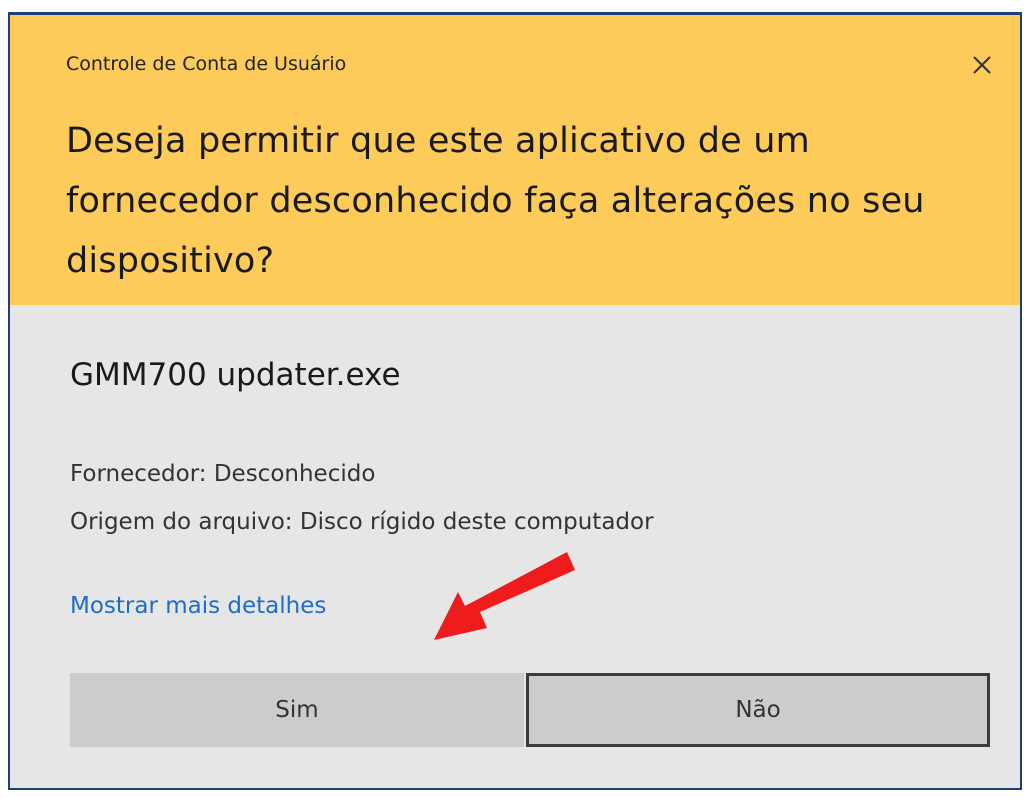 The image size is (1032, 798). I want to click on no-button: Não, so click(758, 710).